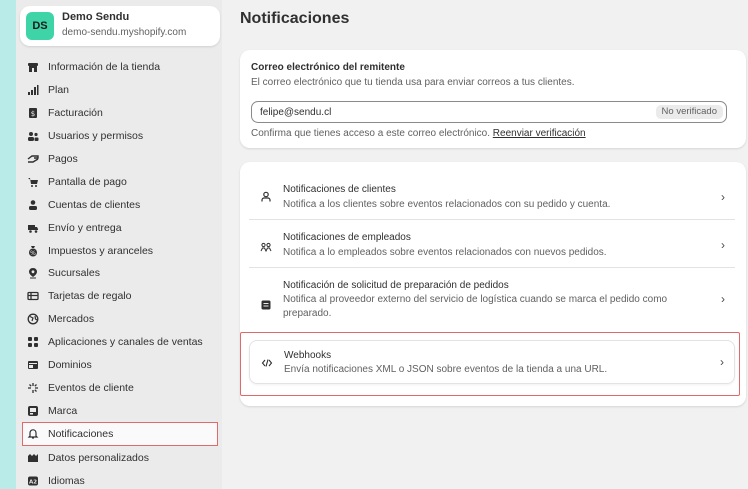  What do you see at coordinates (119, 365) in the screenshot?
I see `sidebar-item-domains: Dominios` at bounding box center [119, 365].